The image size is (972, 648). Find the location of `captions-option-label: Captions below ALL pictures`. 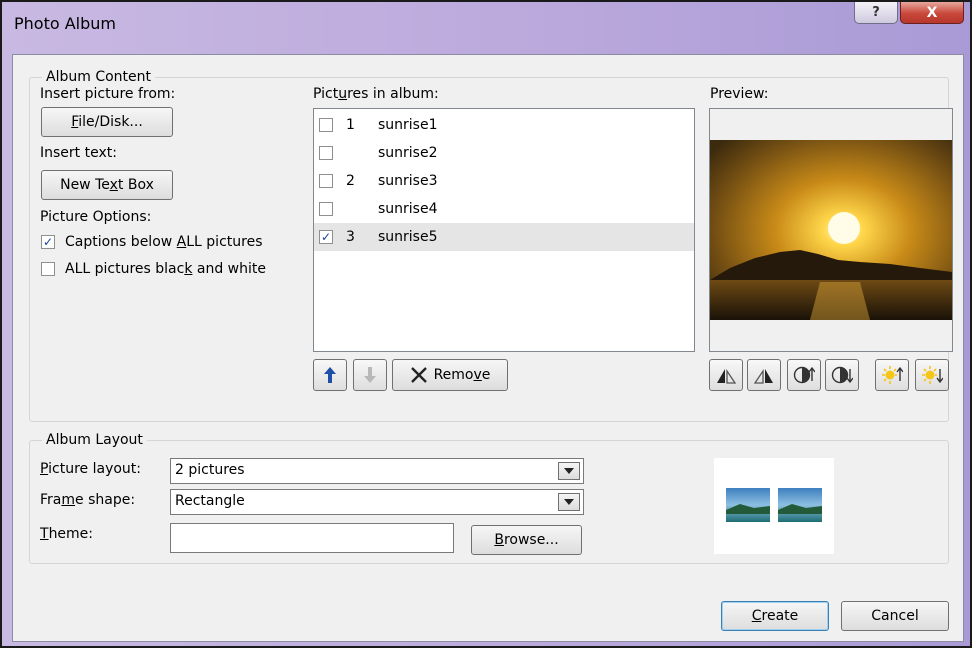

captions-option-label: Captions below ALL pictures is located at coordinates (164, 242).